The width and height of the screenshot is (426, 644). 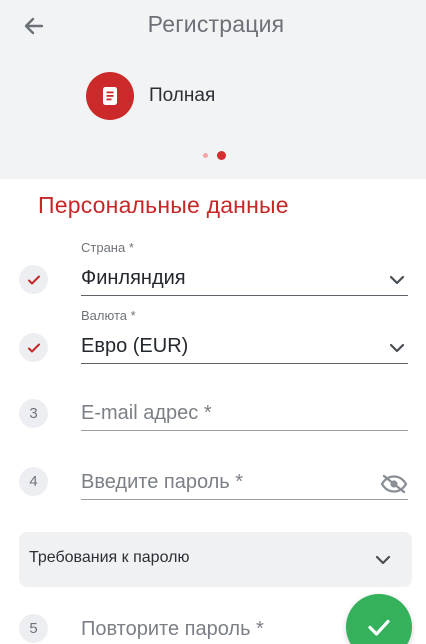 I want to click on country-caption: Страна *, so click(x=107, y=247).